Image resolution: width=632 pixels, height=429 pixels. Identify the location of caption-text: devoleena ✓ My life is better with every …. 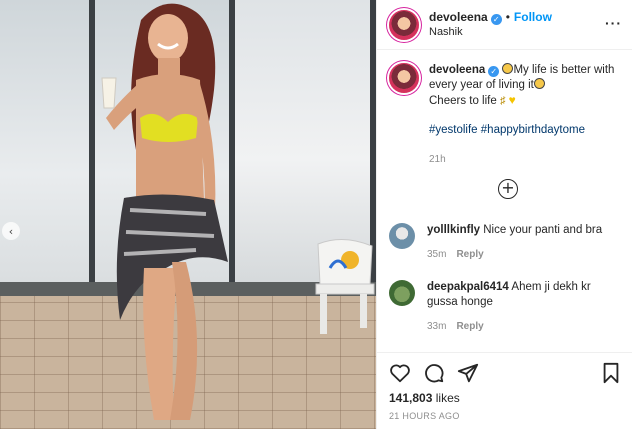
(524, 115).